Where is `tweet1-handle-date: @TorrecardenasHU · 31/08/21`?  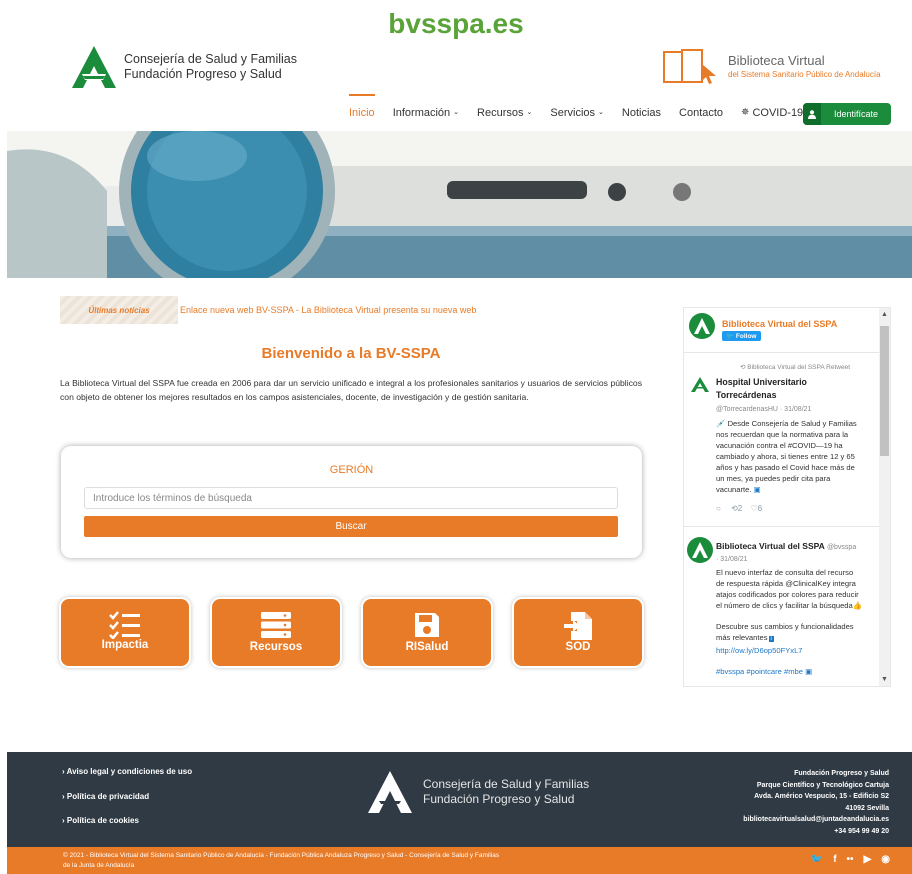
tweet1-handle-date: @TorrecardenasHU · 31/08/21 is located at coordinates (764, 409).